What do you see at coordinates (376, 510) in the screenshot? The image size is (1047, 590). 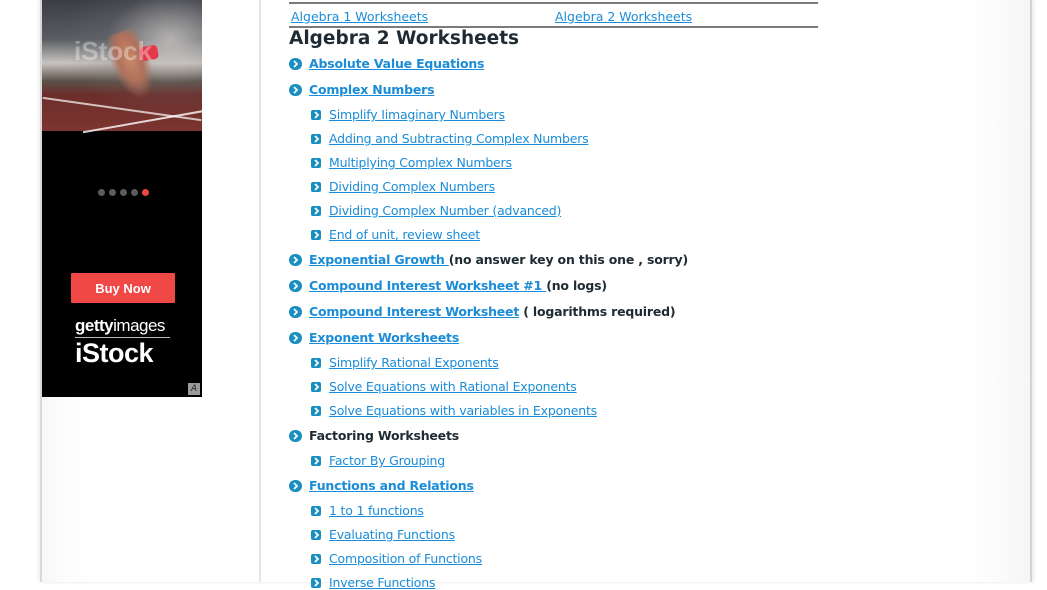 I see `worksheet-link: 1 to 1 functions` at bounding box center [376, 510].